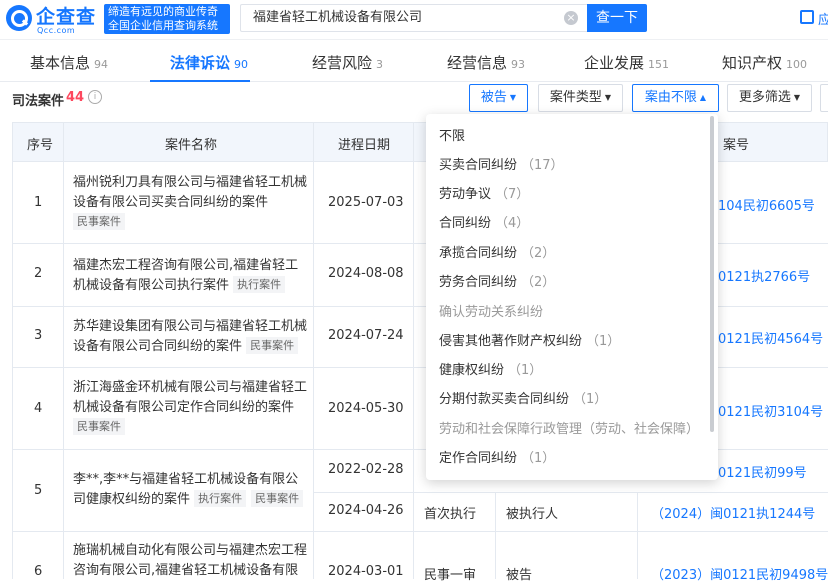 The image size is (828, 583). What do you see at coordinates (532, 514) in the screenshot?
I see `party-role: 被执行人` at bounding box center [532, 514].